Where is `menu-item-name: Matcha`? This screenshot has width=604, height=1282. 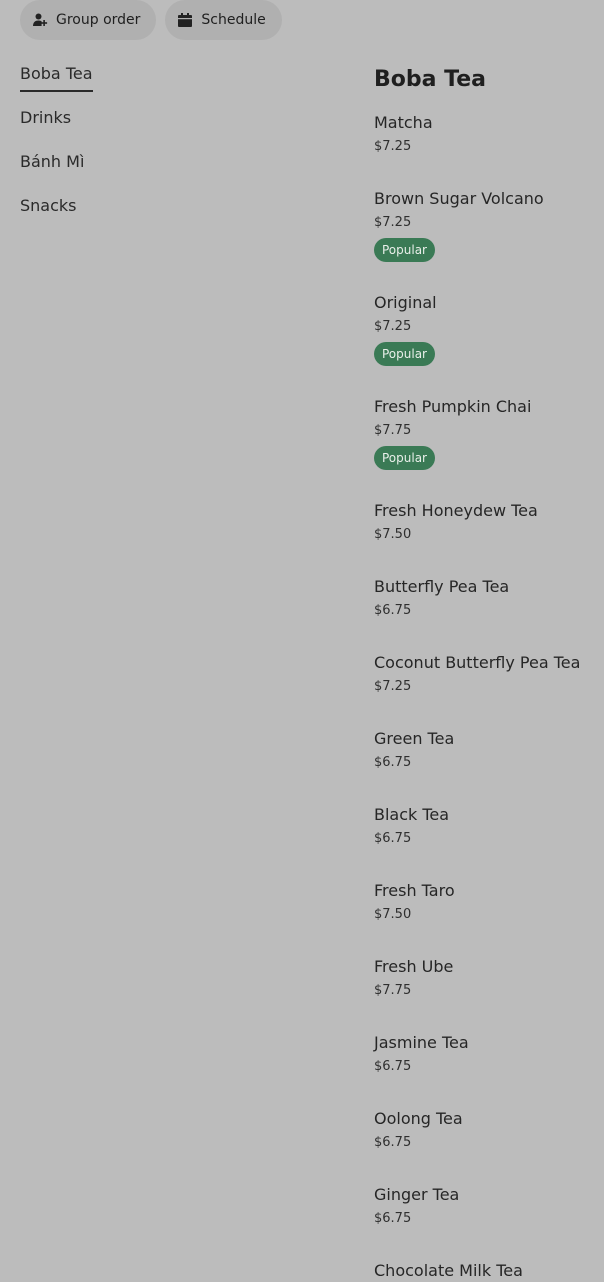 menu-item-name: Matcha is located at coordinates (403, 122).